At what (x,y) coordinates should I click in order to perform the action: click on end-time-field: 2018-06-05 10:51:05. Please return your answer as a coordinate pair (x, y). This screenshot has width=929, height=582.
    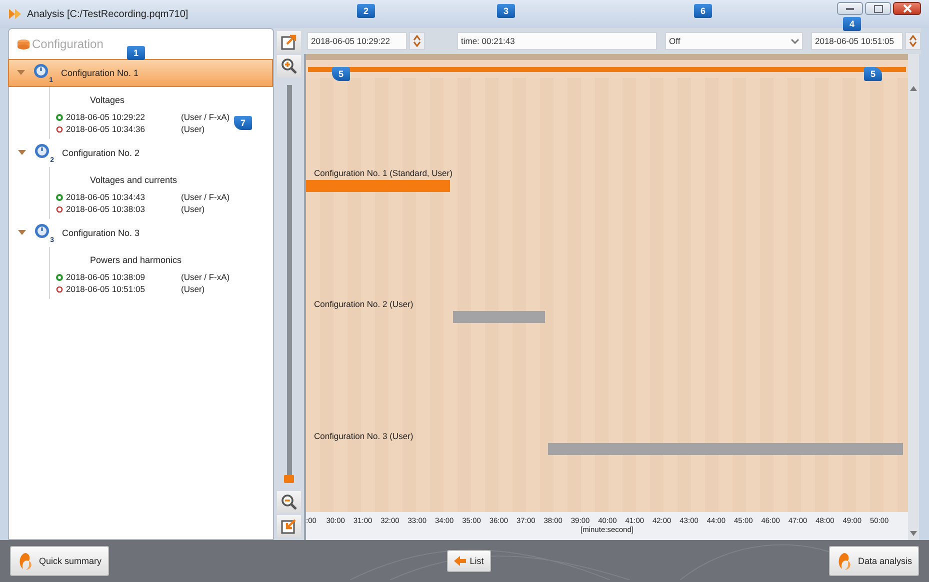
    Looking at the image, I should click on (857, 41).